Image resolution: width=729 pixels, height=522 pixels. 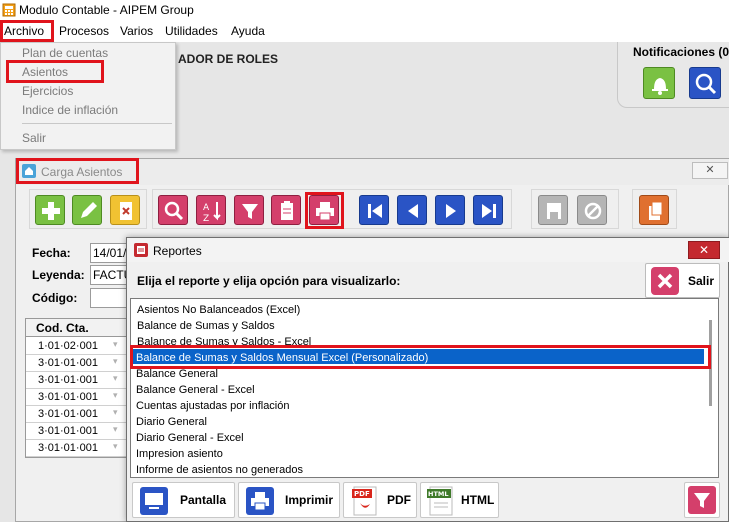 I want to click on search-notif-button, so click(x=705, y=83).